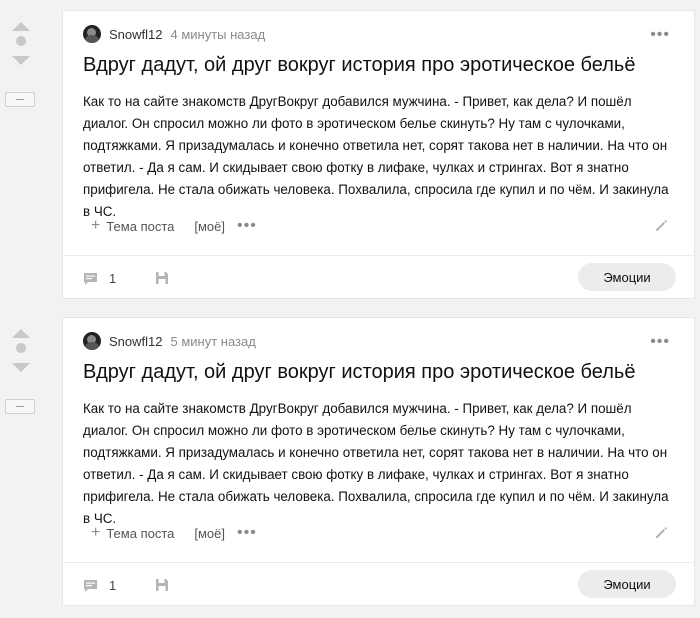 The width and height of the screenshot is (700, 618). What do you see at coordinates (217, 34) in the screenshot?
I see `post-time: 4 минуты назад` at bounding box center [217, 34].